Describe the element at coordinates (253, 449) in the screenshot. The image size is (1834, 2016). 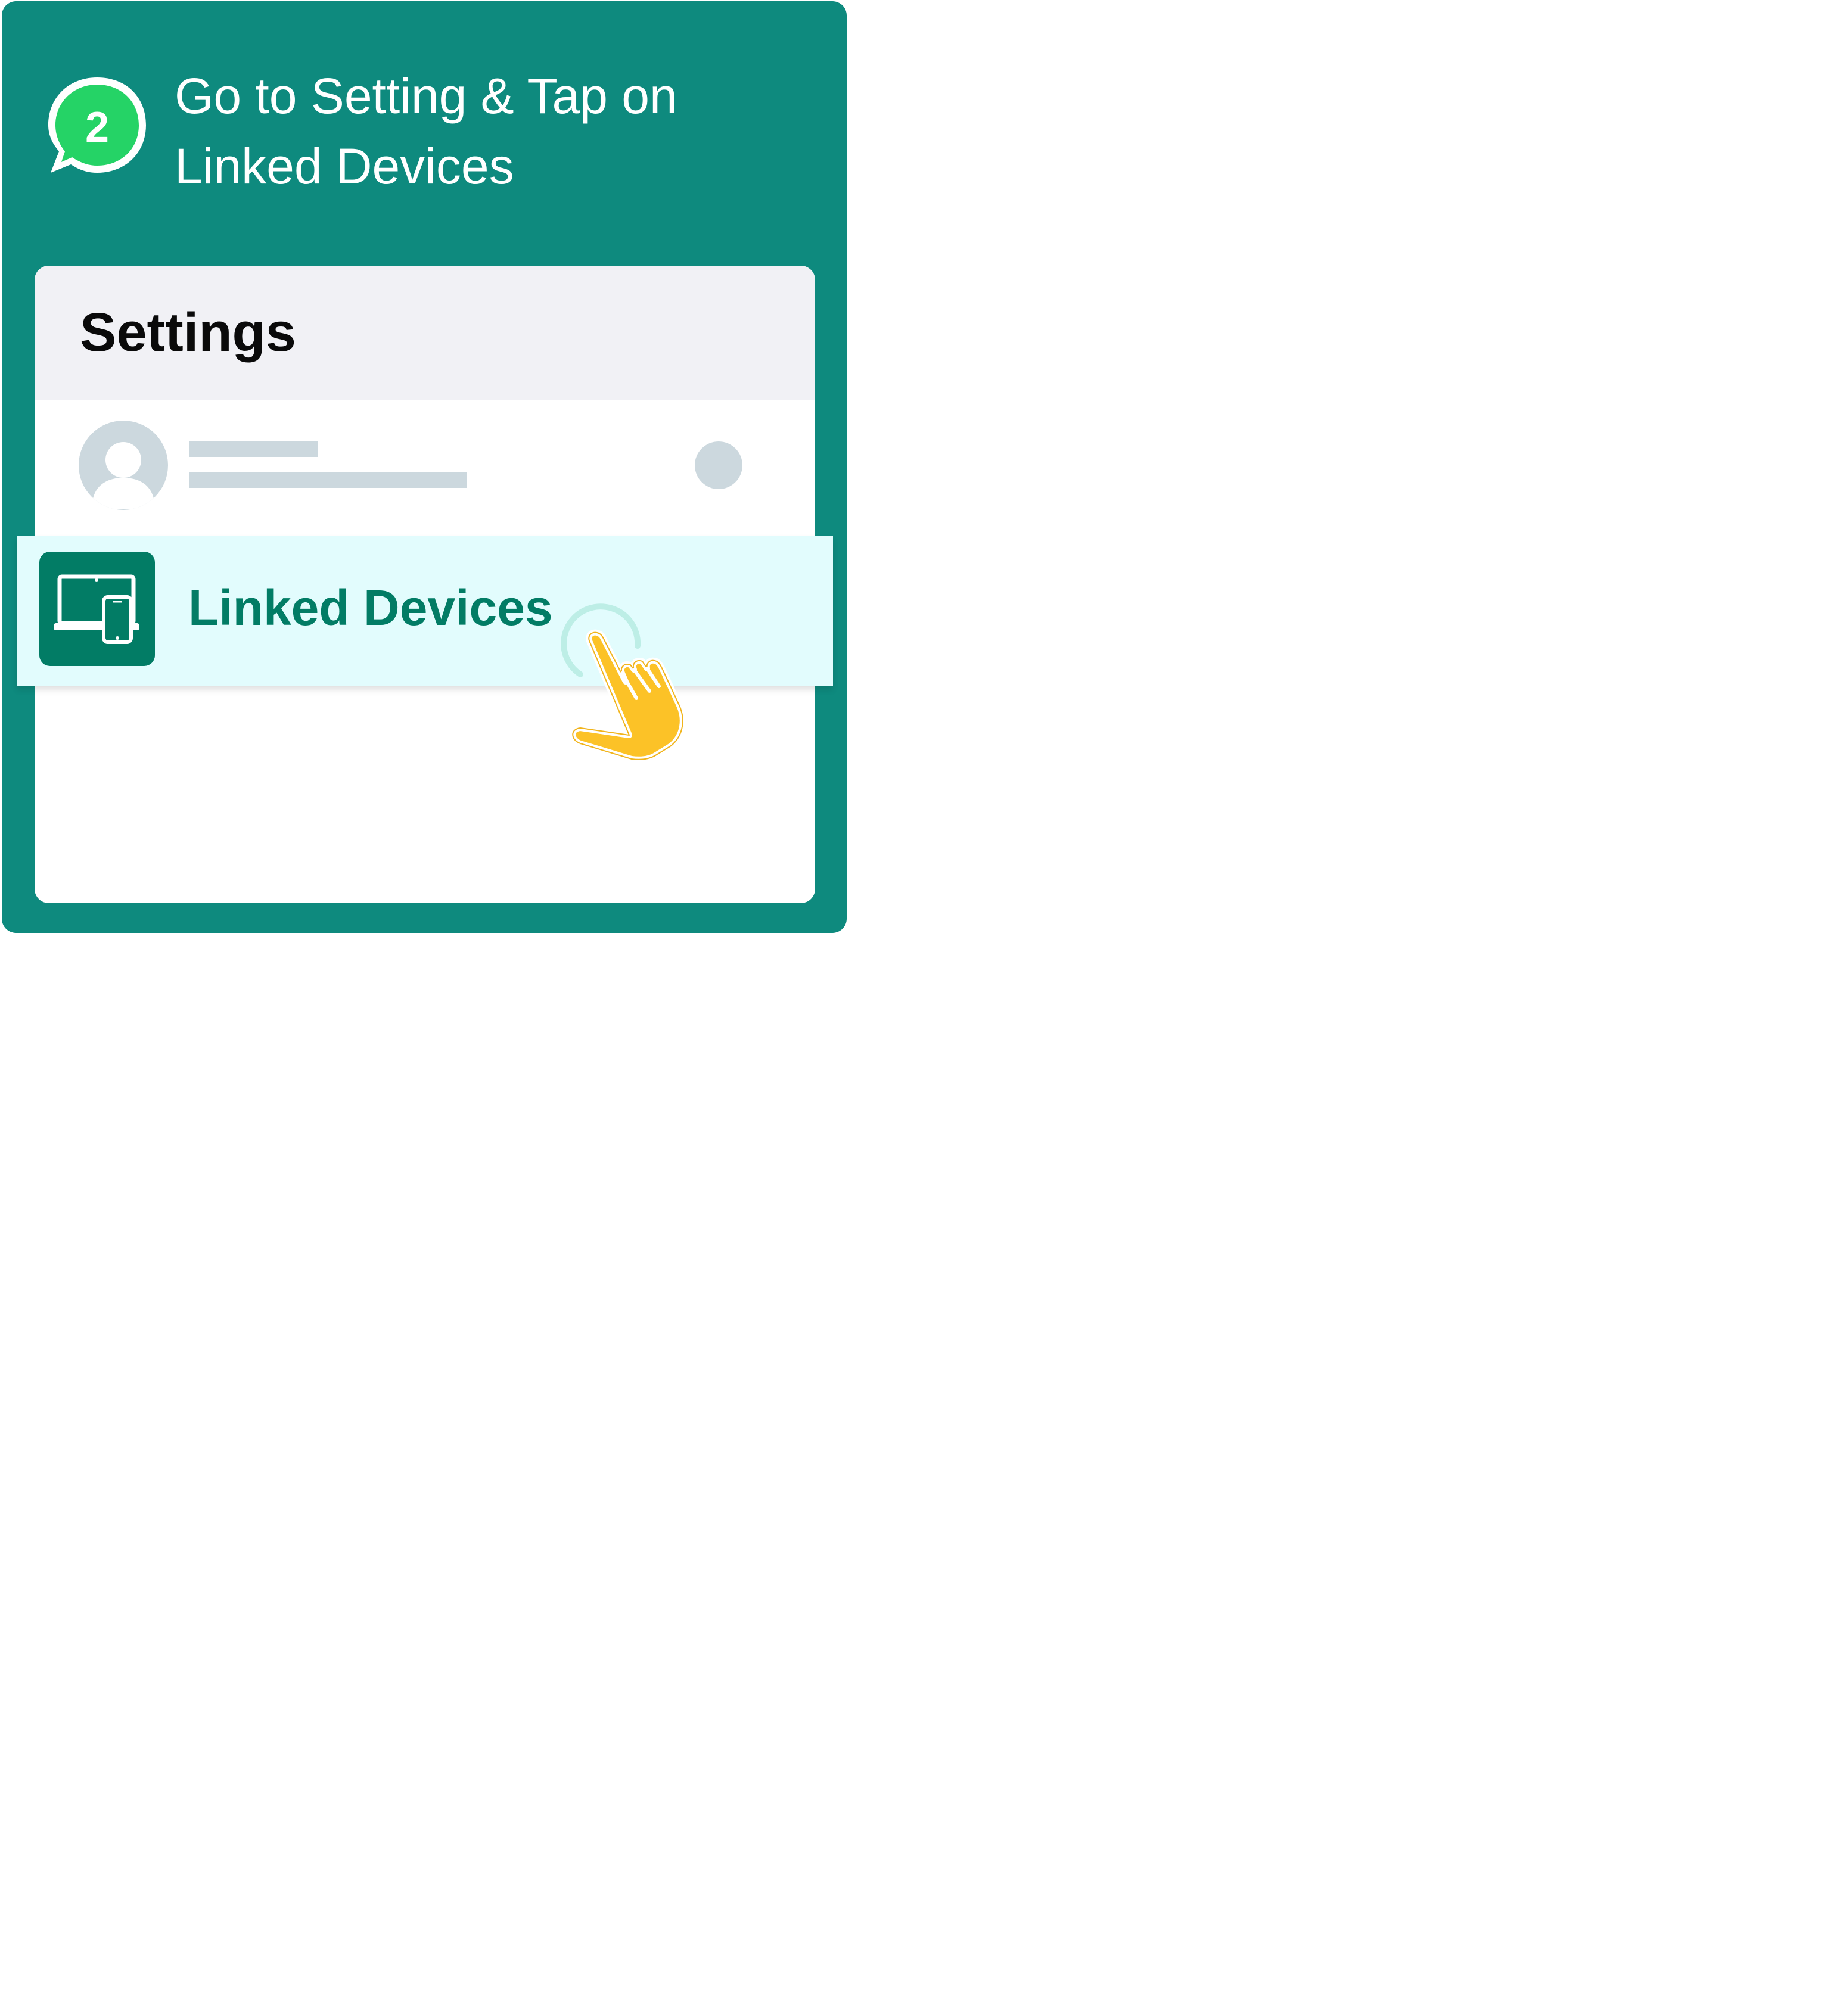
I see `profile-name-placeholder` at that location.